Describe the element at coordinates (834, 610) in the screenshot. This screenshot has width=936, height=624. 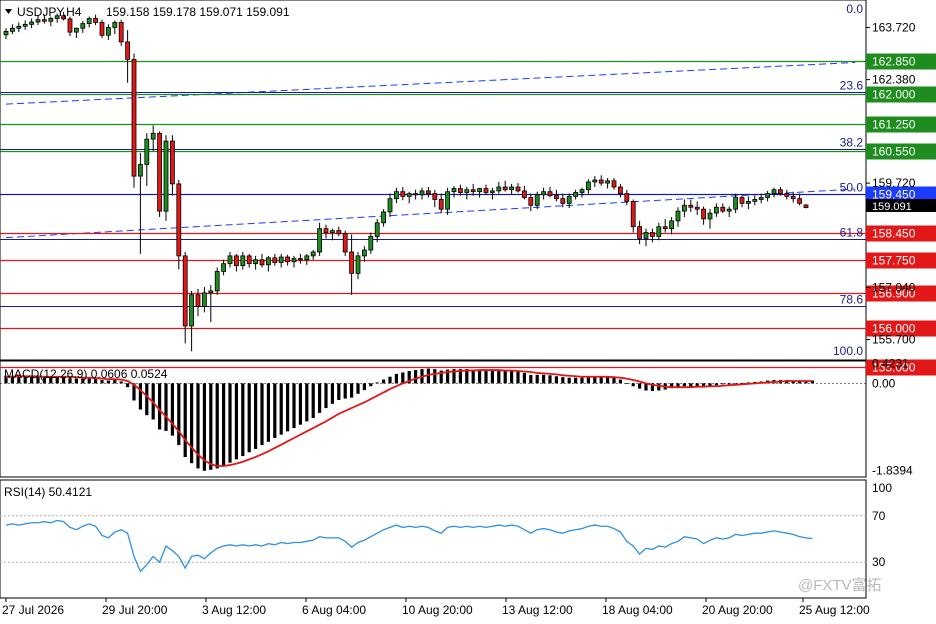
I see `time-tick-label: 25 Aug 12:00` at that location.